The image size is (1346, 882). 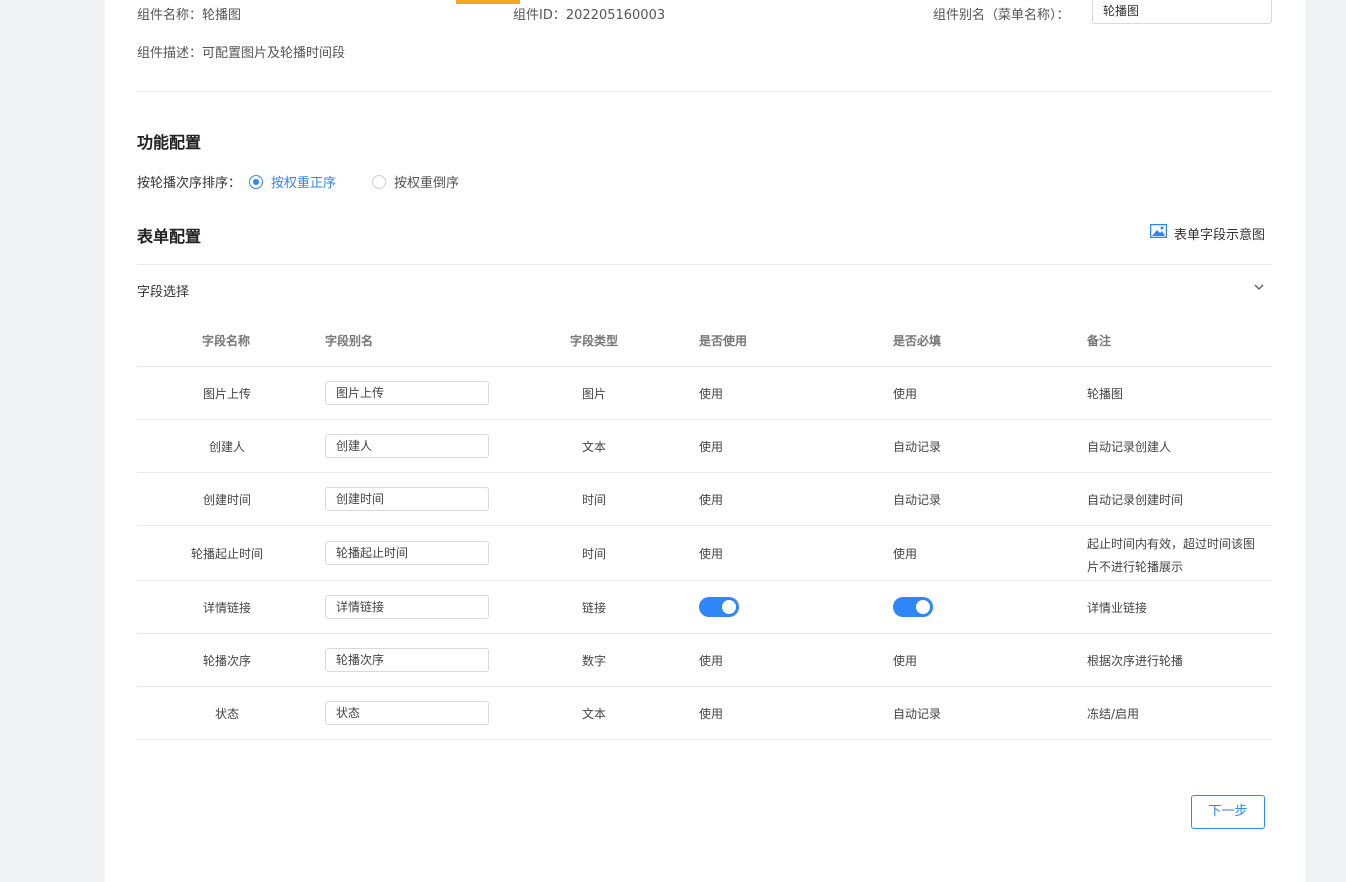 I want to click on radio-asc-label: 按权重正序, so click(x=304, y=183).